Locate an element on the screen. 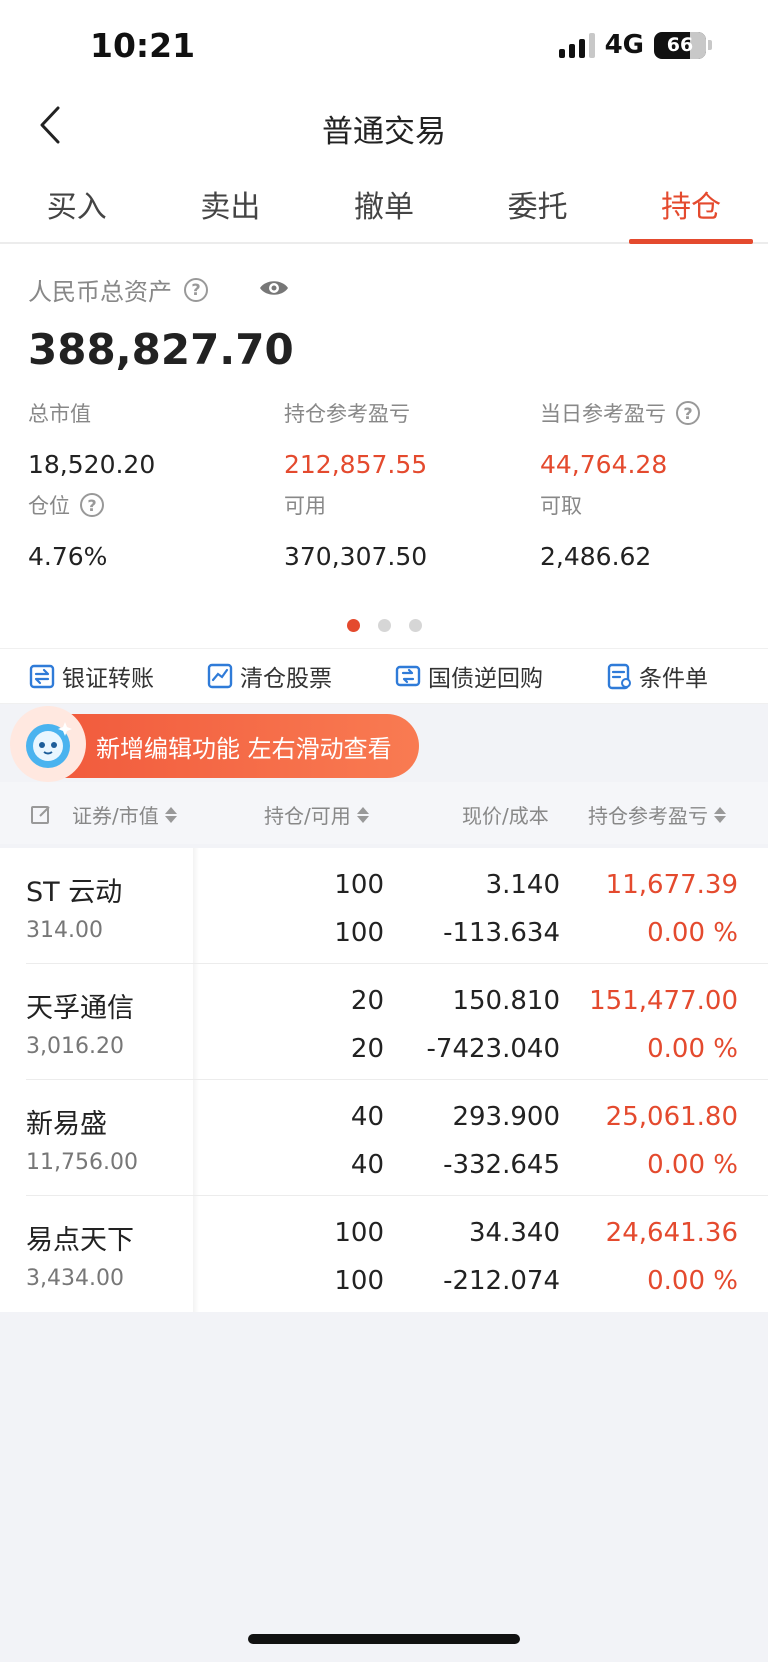 The image size is (768, 1662). market-value-label: 总市值 is located at coordinates (59, 414).